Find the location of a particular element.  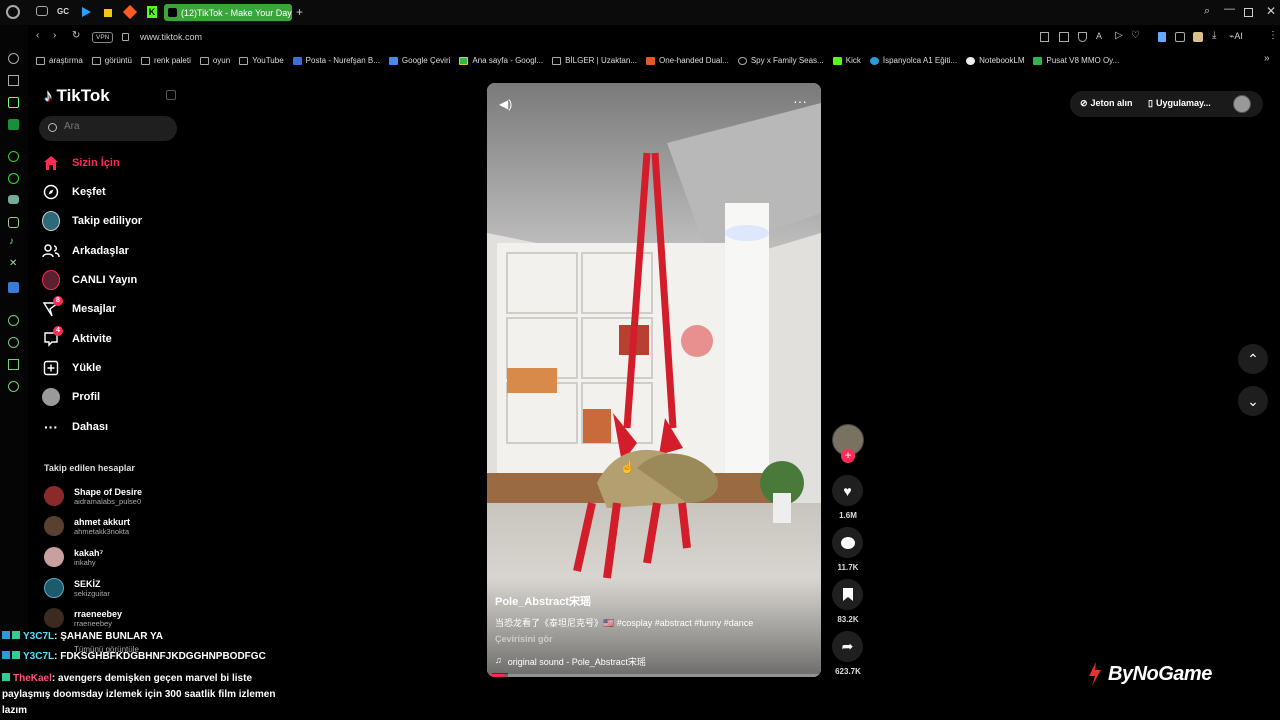

followed-account: kakah⁷ irikahy is located at coordinates (73, 557).